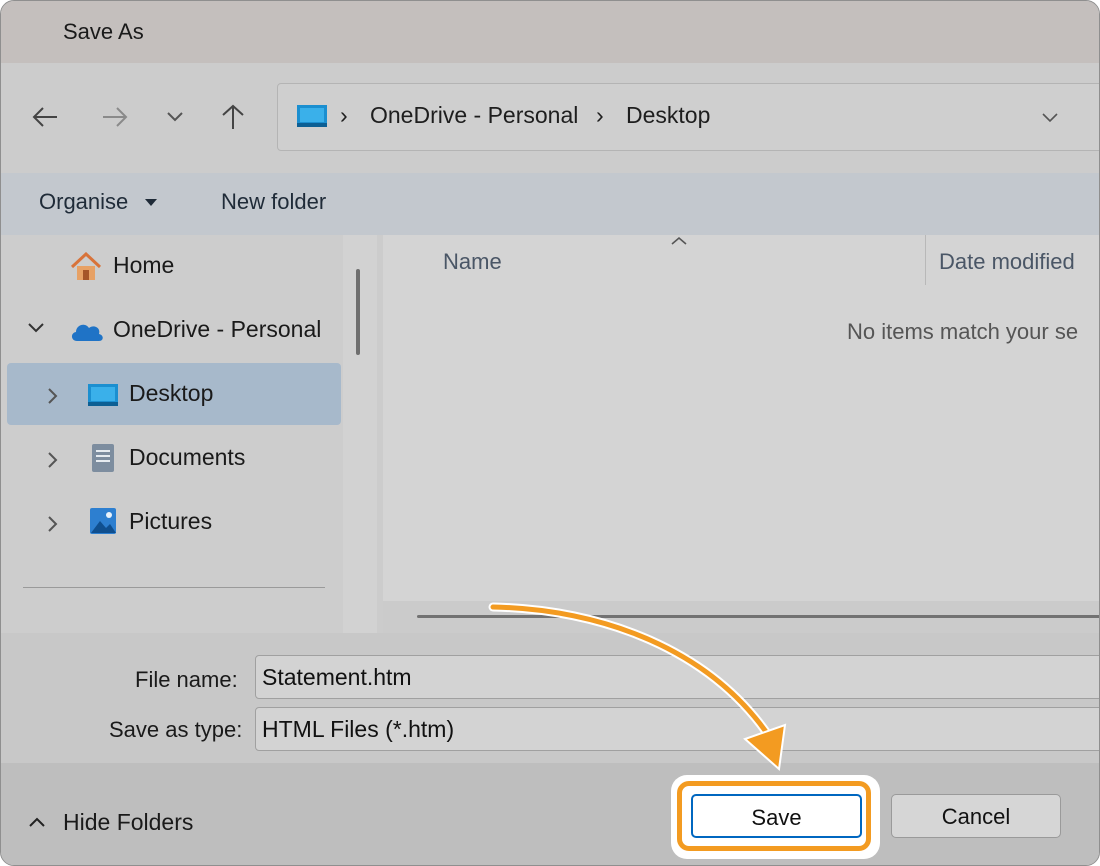 This screenshot has height=866, width=1100. Describe the element at coordinates (103, 458) in the screenshot. I see `documents-icon` at that location.